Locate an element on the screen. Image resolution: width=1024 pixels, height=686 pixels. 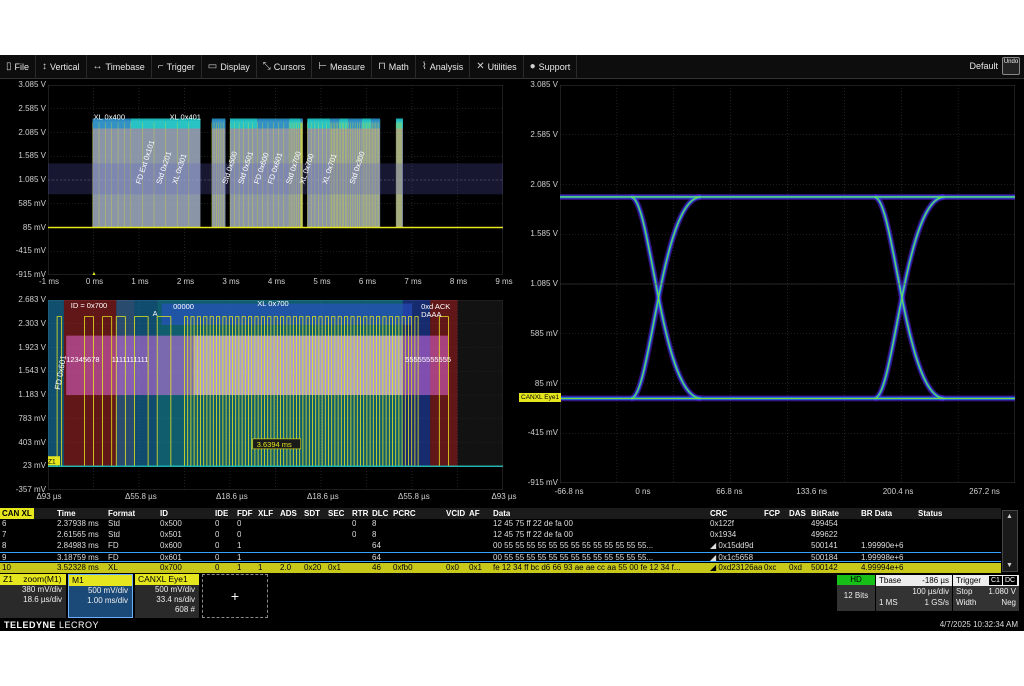
timebase-box: Tbase -186 µs 100 µs/div 1 MS 1 GS/s is located at coordinates (914, 593).